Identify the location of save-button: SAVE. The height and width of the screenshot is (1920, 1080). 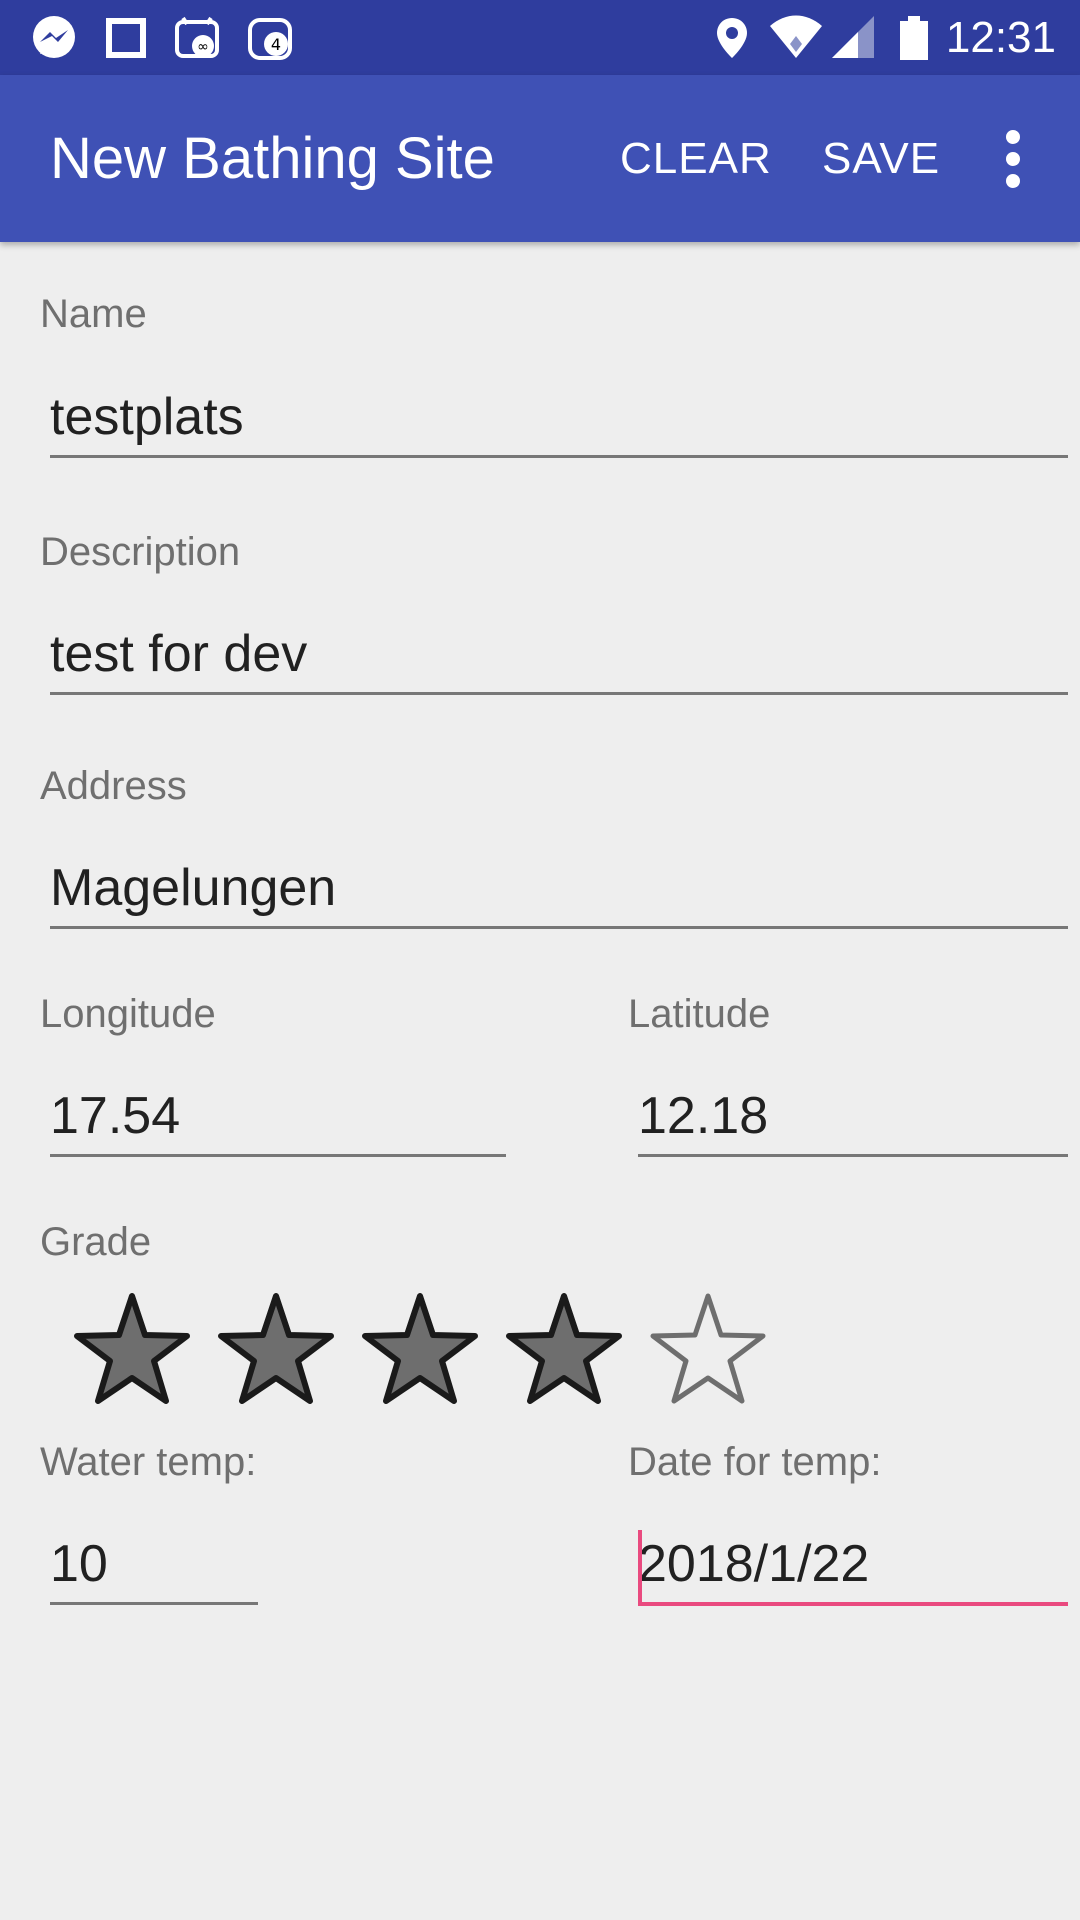
(881, 158).